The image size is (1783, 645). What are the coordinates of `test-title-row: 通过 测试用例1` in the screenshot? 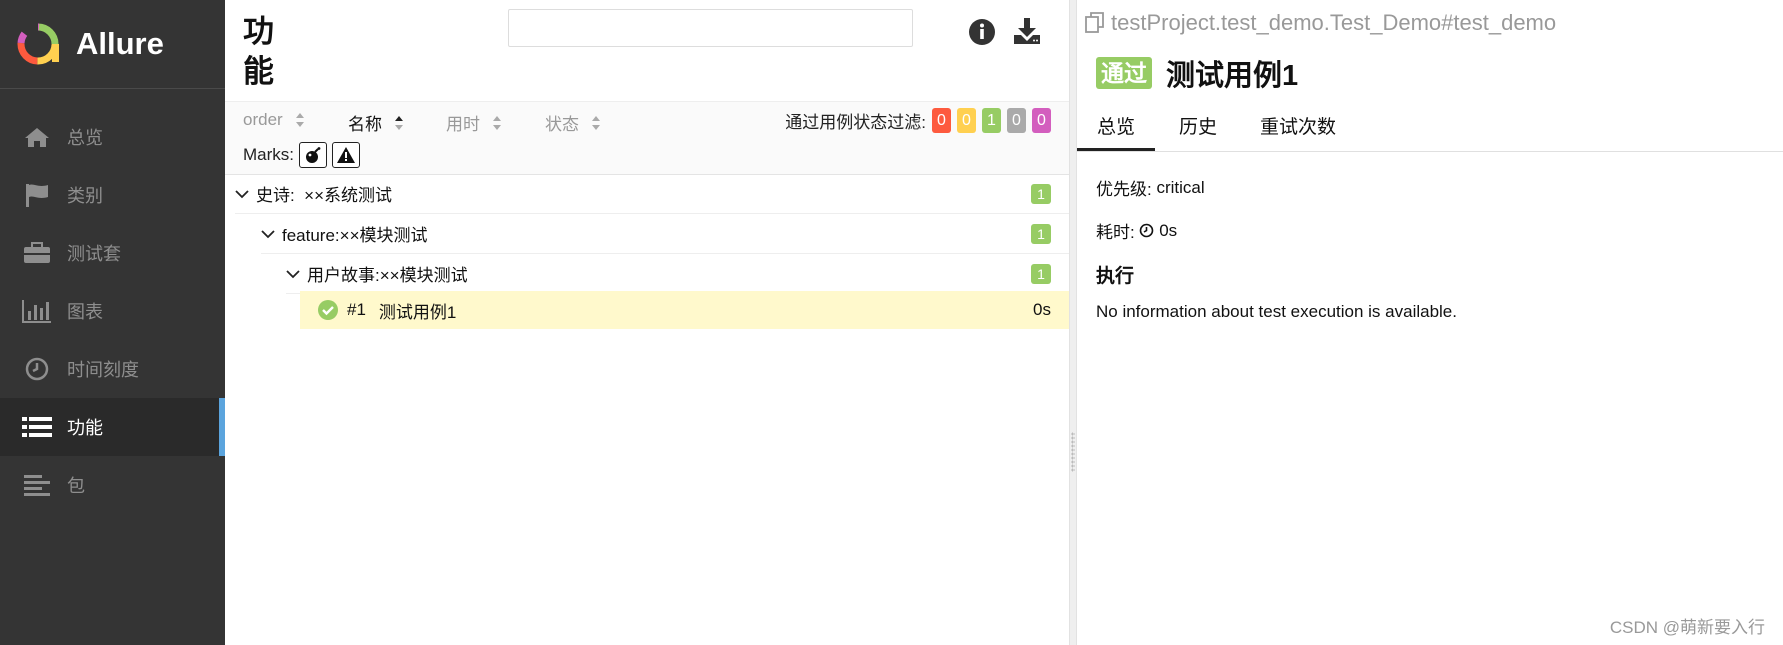 It's located at (1197, 73).